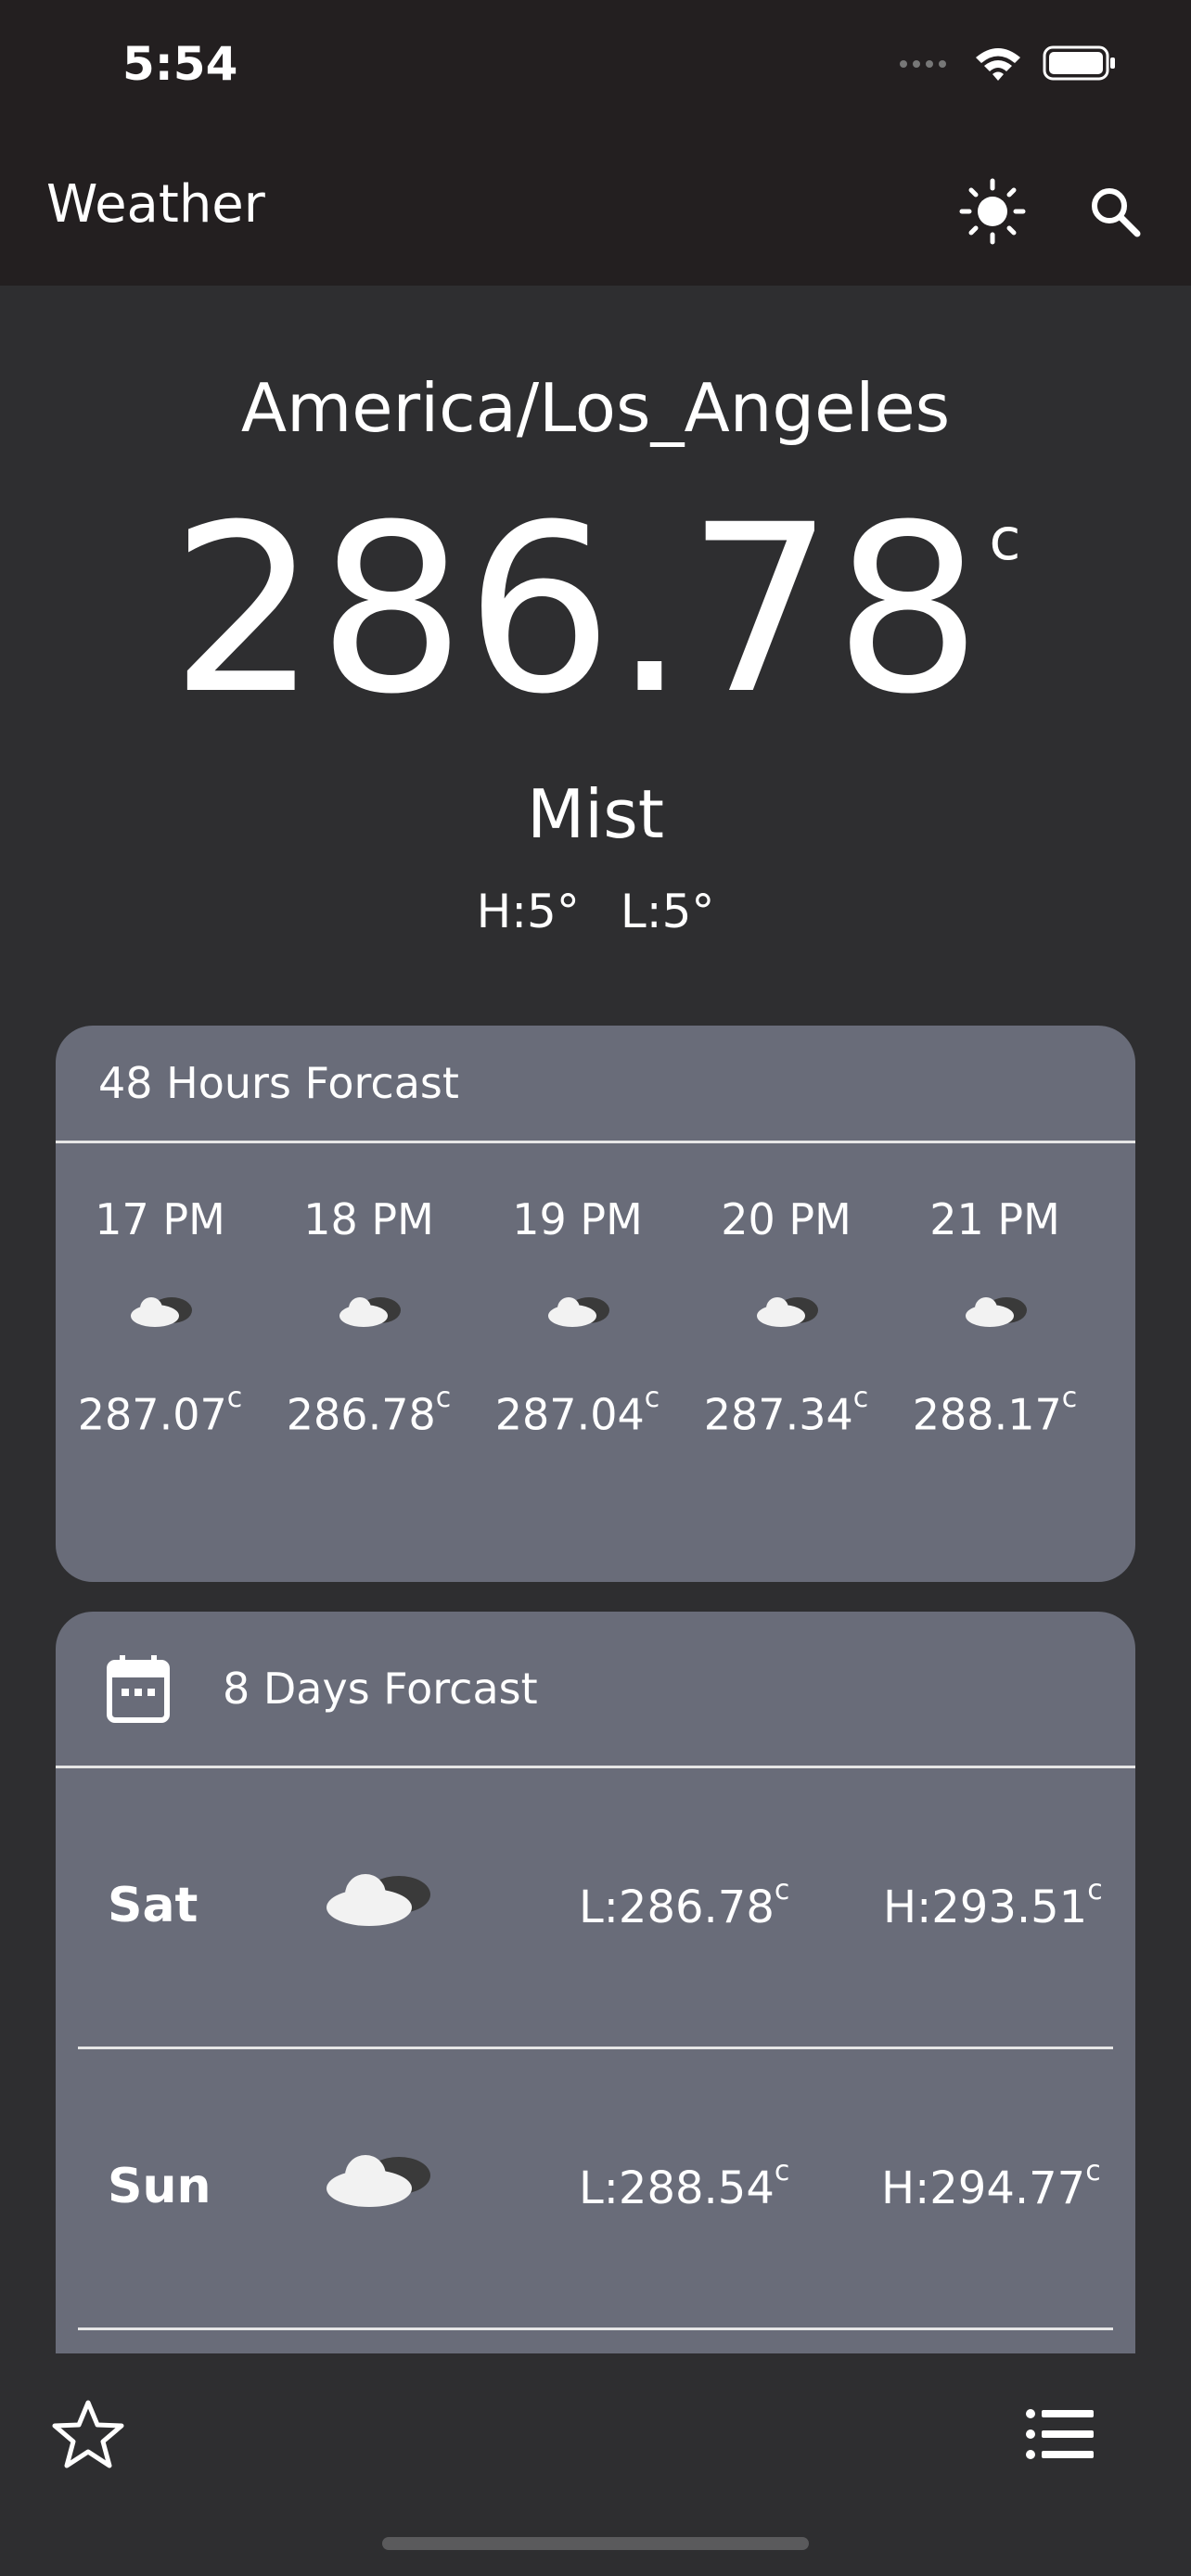 The width and height of the screenshot is (1191, 2576). What do you see at coordinates (786, 1411) in the screenshot?
I see `hour-temp: 287.34c` at bounding box center [786, 1411].